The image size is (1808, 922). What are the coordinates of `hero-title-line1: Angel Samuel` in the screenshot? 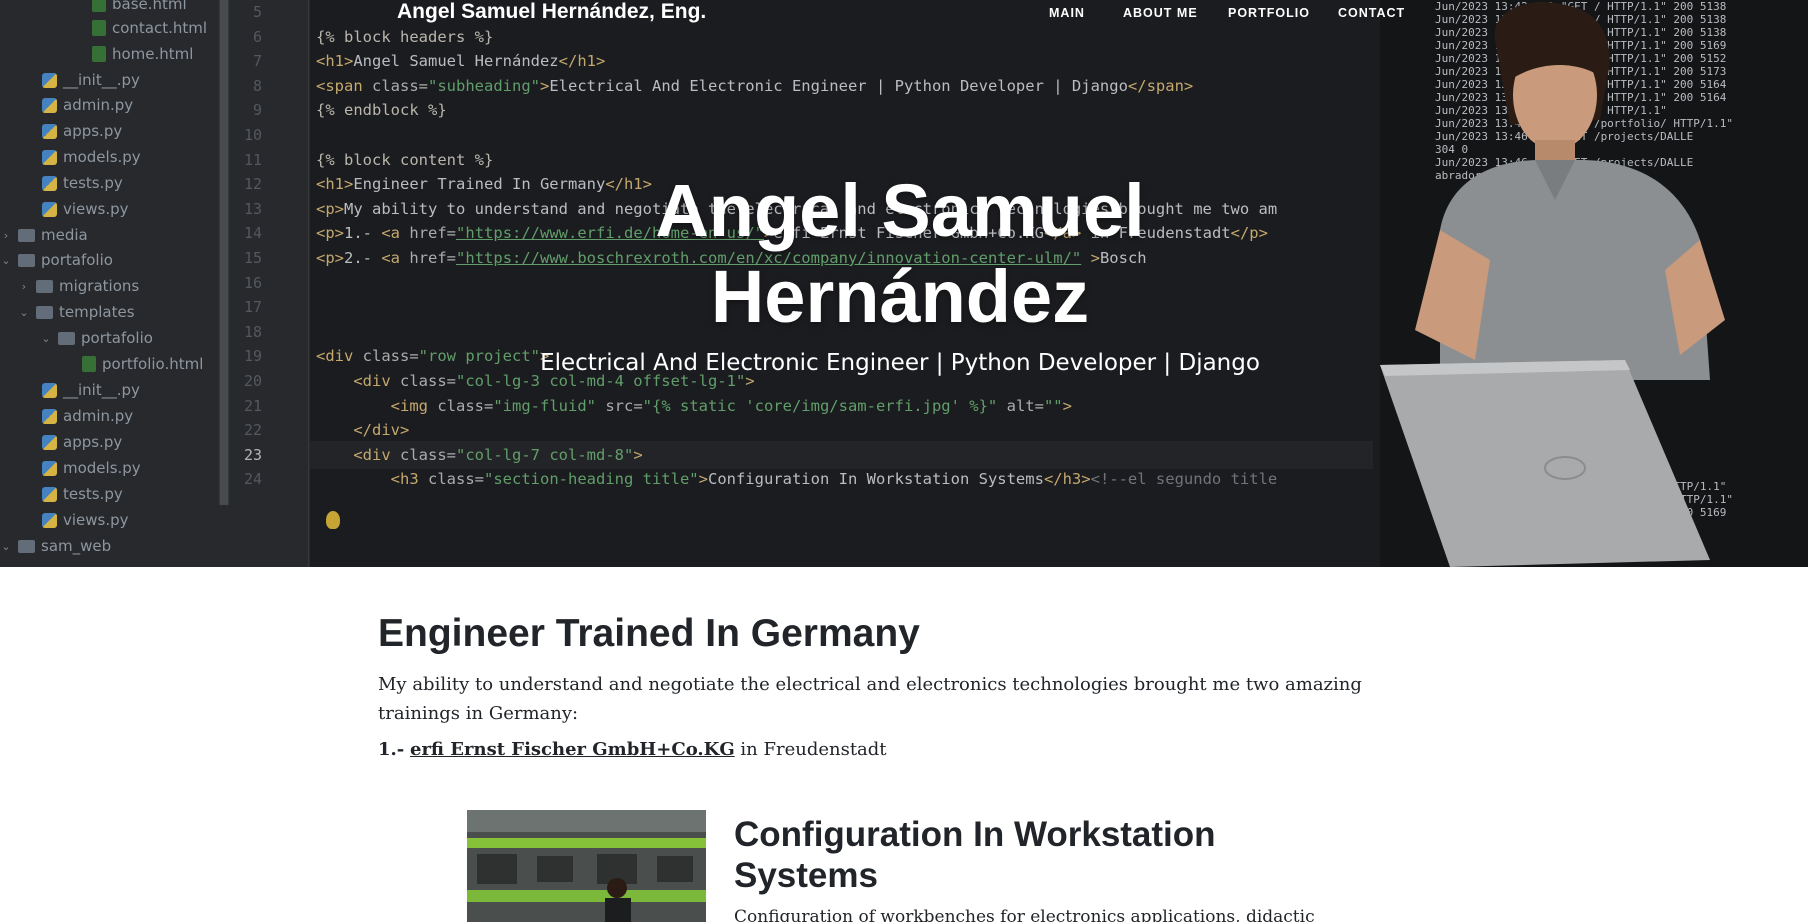 It's located at (900, 210).